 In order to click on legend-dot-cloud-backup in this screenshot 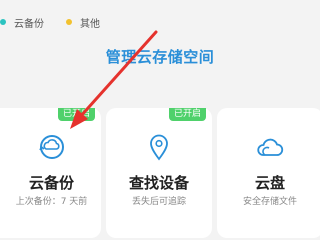, I will do `click(3, 22)`.